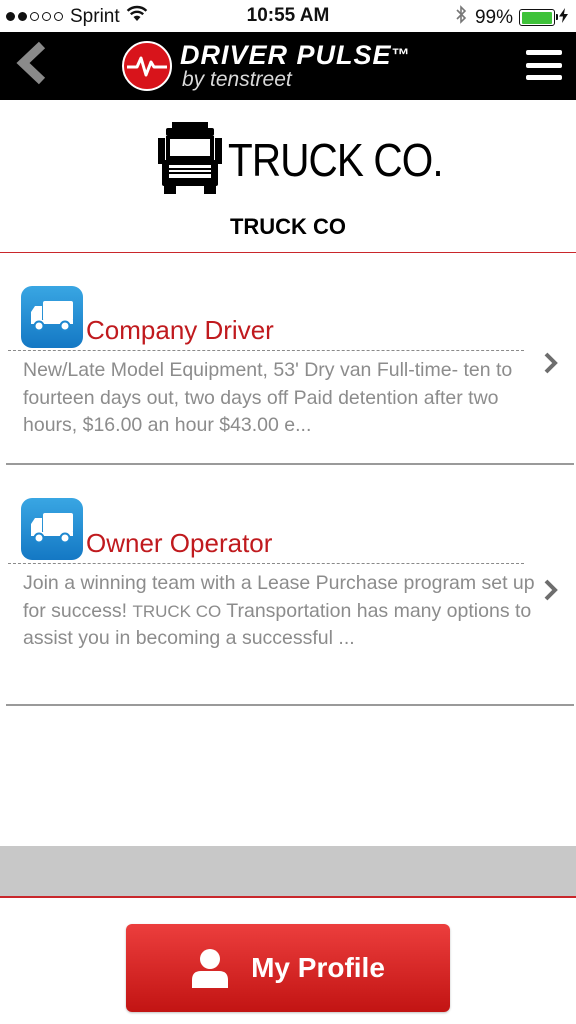 The width and height of the screenshot is (576, 1024). What do you see at coordinates (288, 226) in the screenshot?
I see `company-name: TRUCK CO` at bounding box center [288, 226].